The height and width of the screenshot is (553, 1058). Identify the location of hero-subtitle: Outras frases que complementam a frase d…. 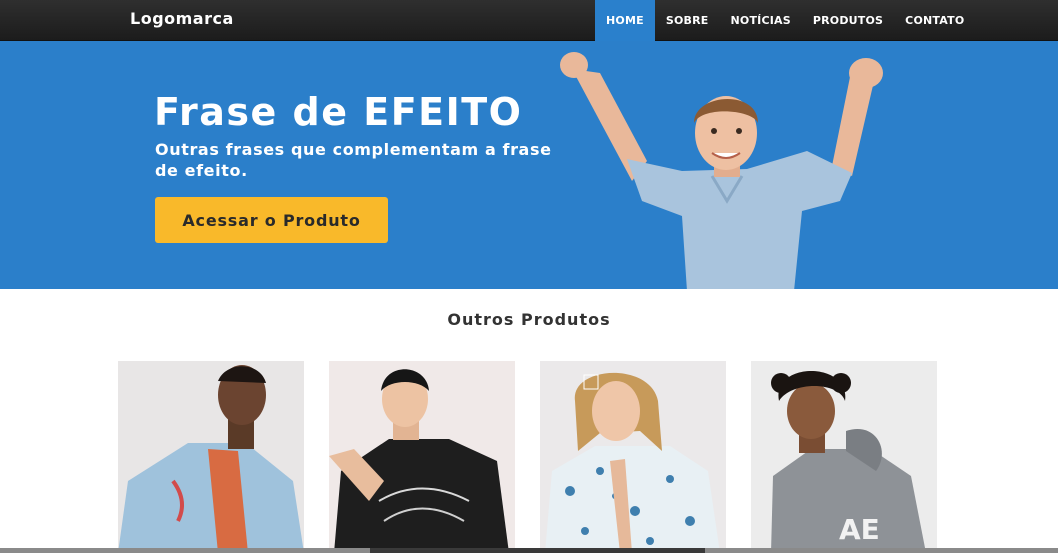
(353, 160).